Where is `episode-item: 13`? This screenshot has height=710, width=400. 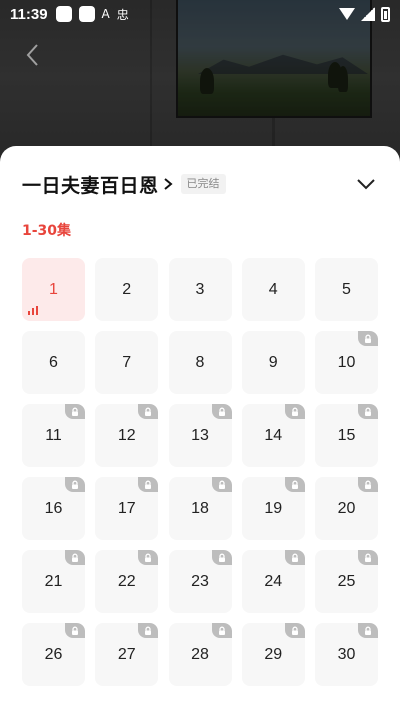
episode-item: 13 is located at coordinates (200, 435).